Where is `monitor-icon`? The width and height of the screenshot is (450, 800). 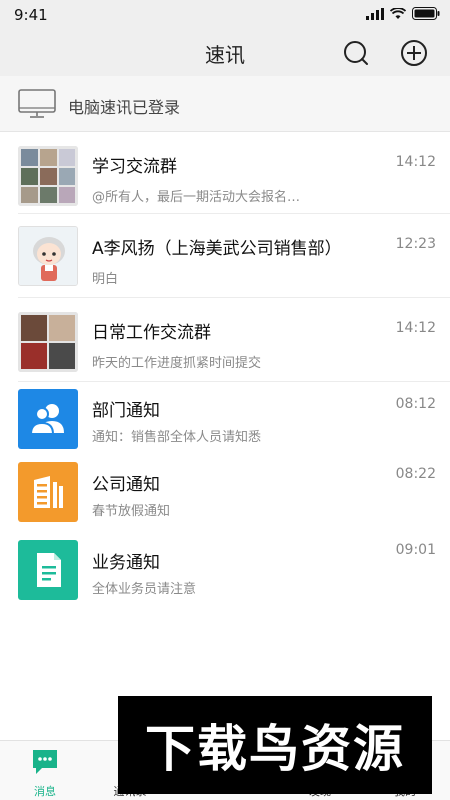 monitor-icon is located at coordinates (37, 103).